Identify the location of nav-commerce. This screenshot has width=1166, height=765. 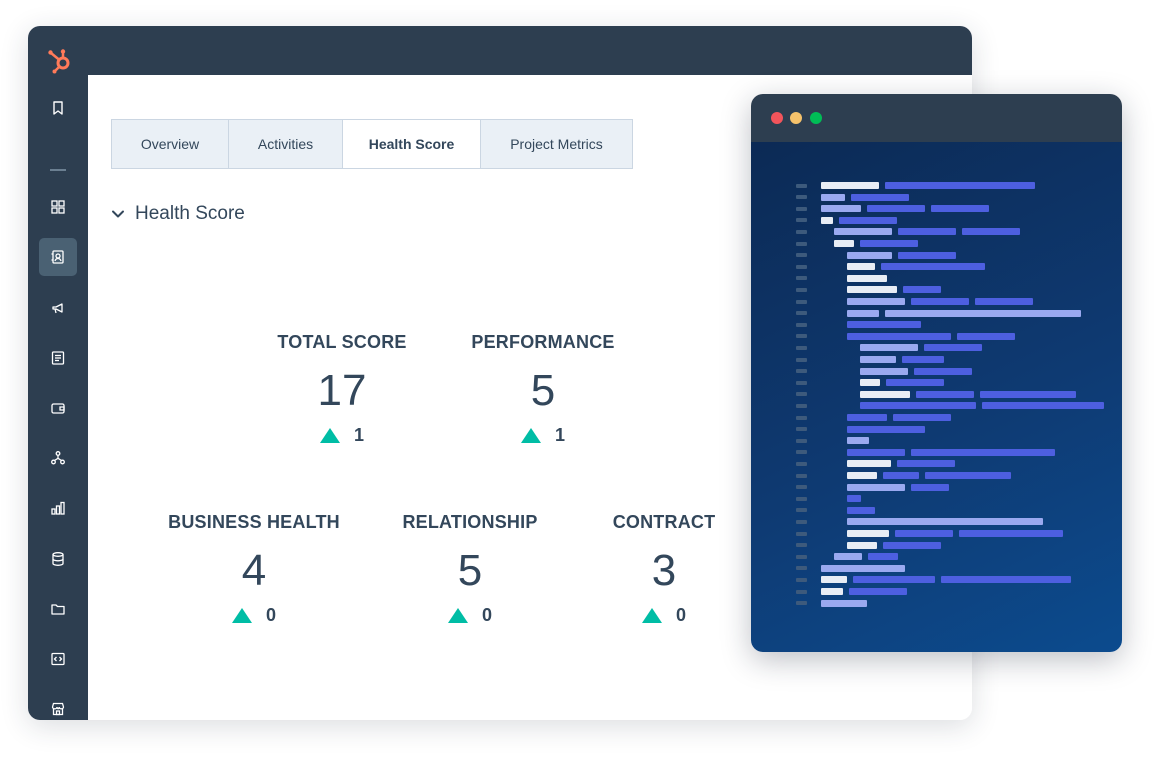
(58, 408).